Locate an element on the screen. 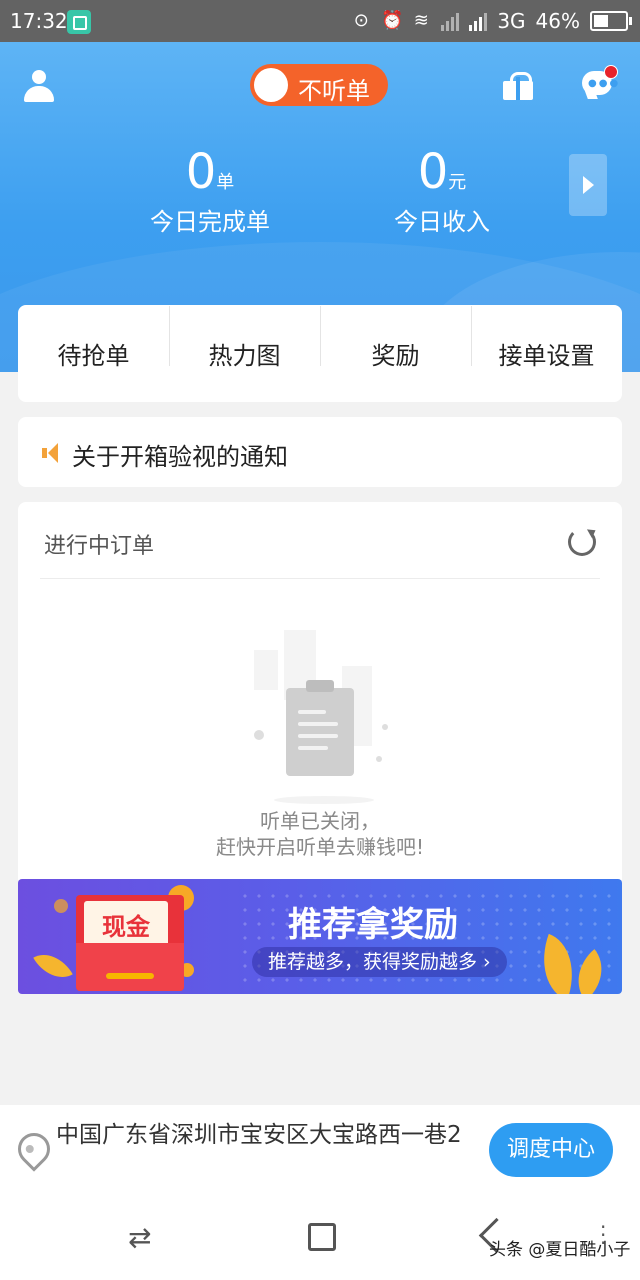 The width and height of the screenshot is (640, 1280). stat-caption: 今日收入 is located at coordinates (442, 222).